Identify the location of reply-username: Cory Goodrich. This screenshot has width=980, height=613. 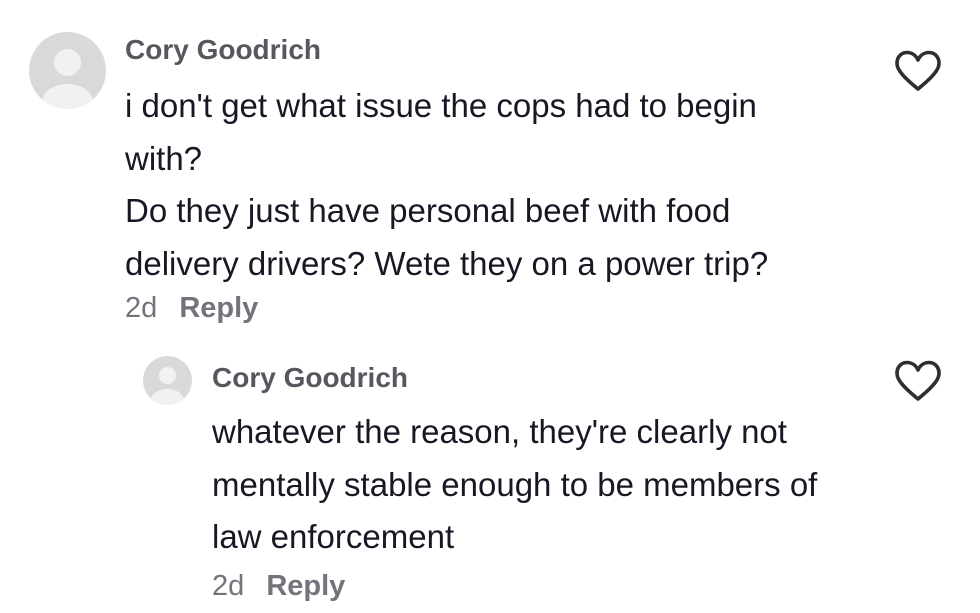
(310, 378).